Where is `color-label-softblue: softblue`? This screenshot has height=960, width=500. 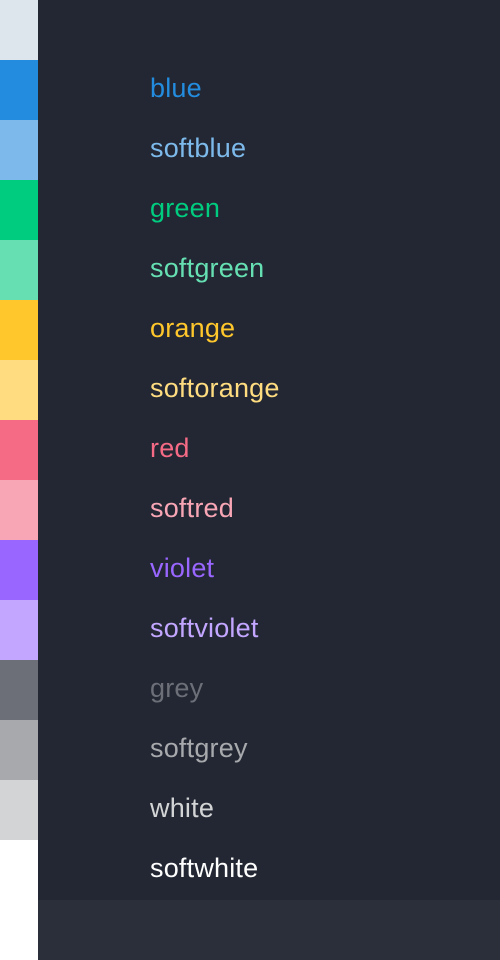
color-label-softblue: softblue is located at coordinates (198, 148).